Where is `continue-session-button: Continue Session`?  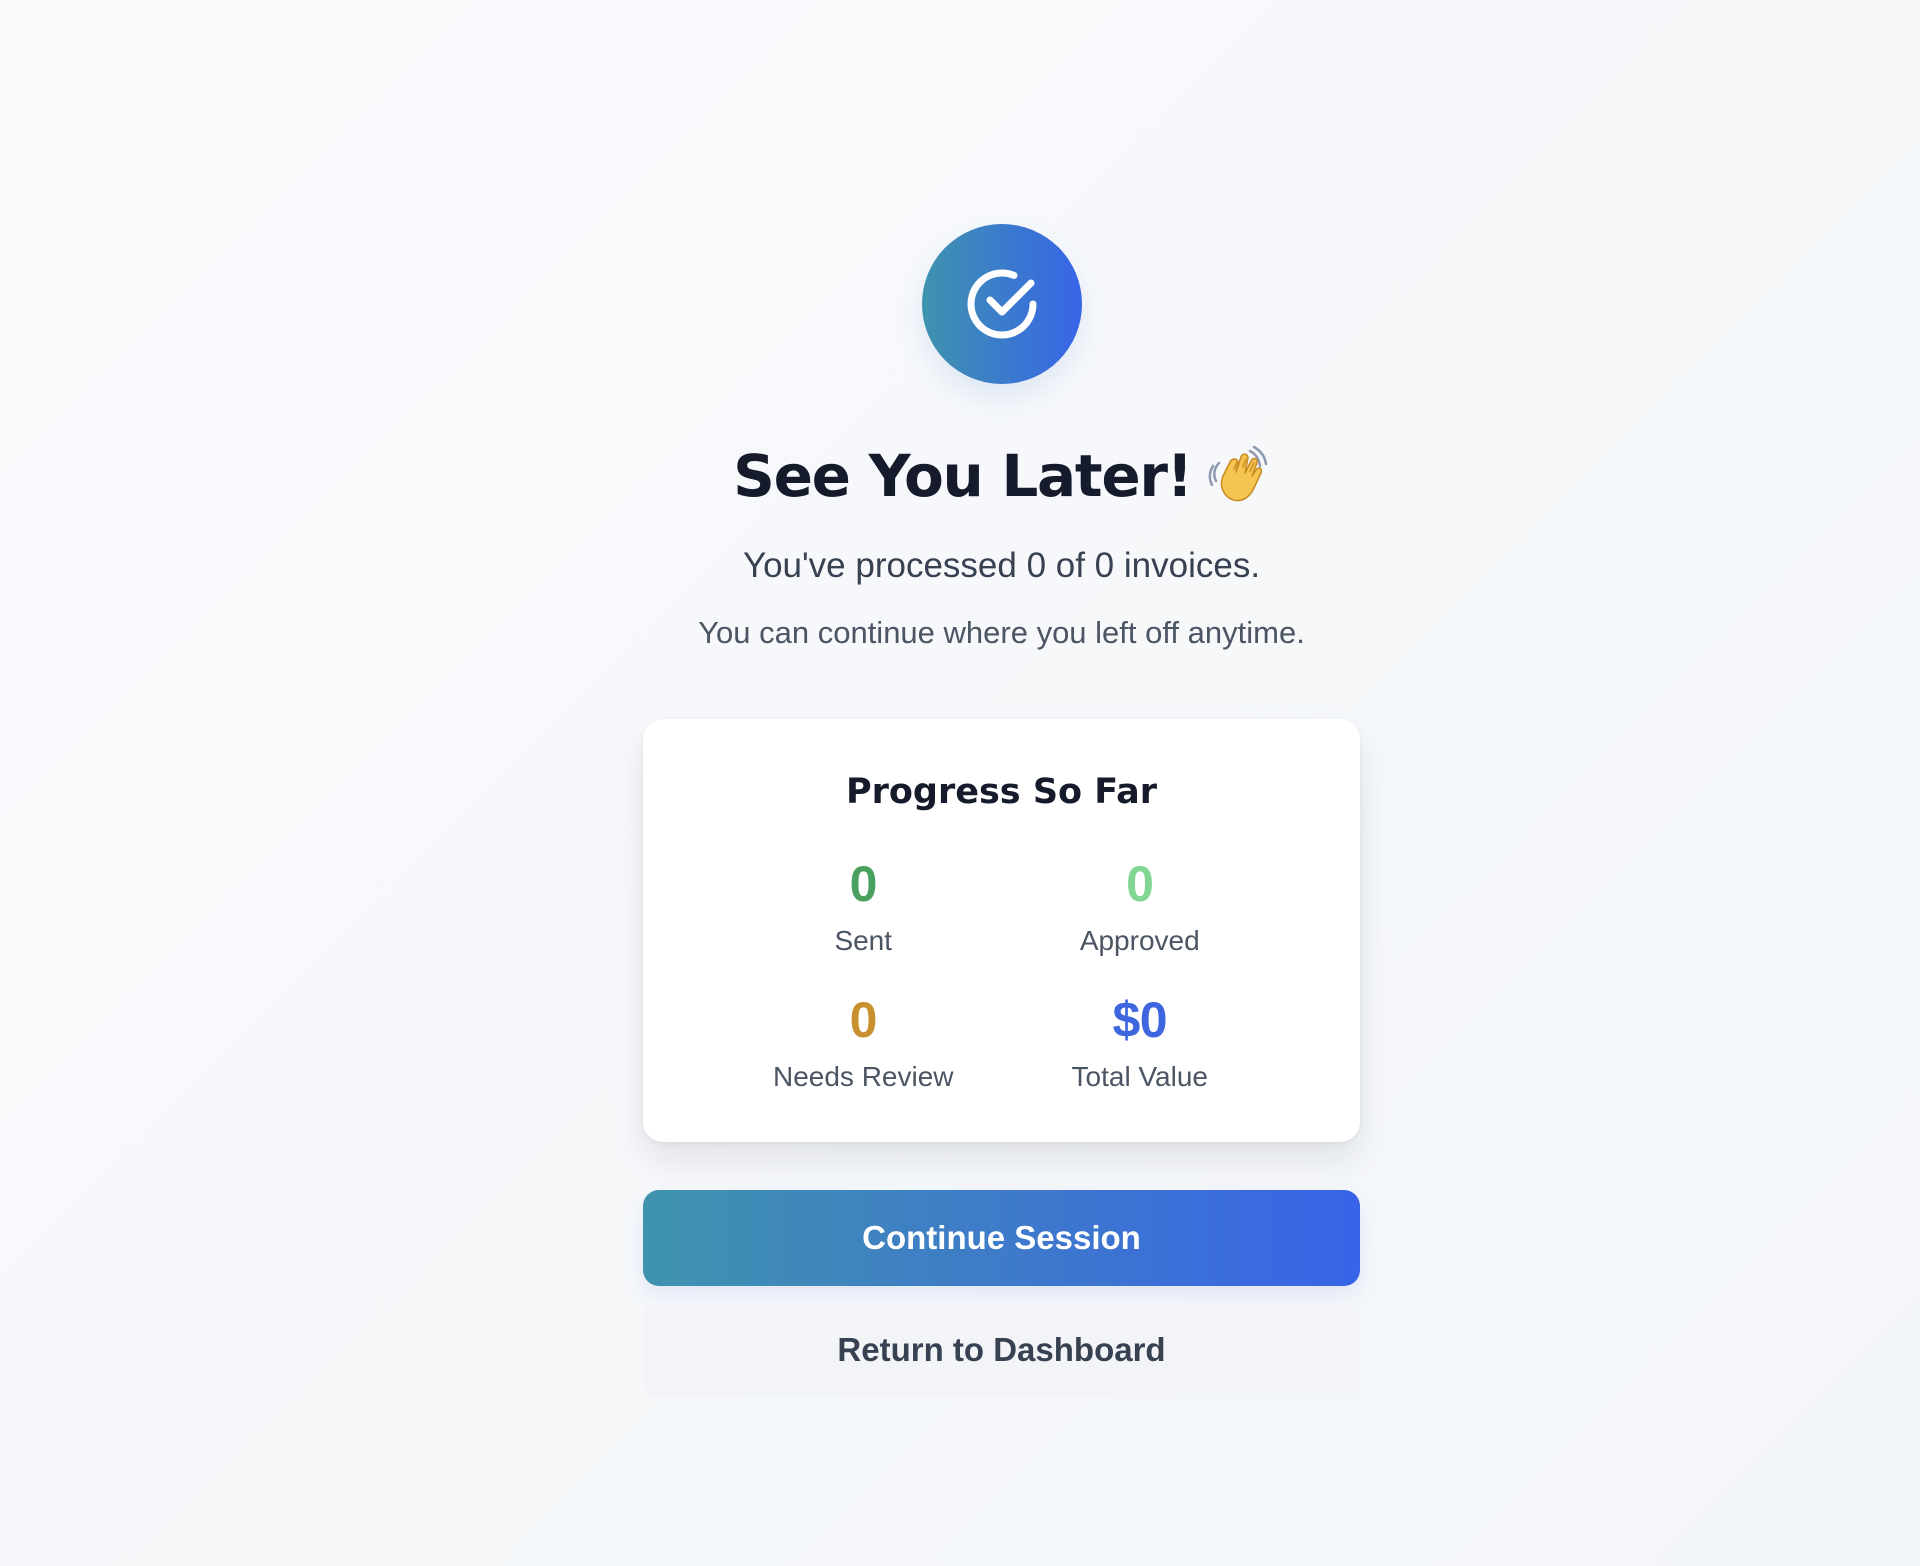 continue-session-button: Continue Session is located at coordinates (1001, 1237).